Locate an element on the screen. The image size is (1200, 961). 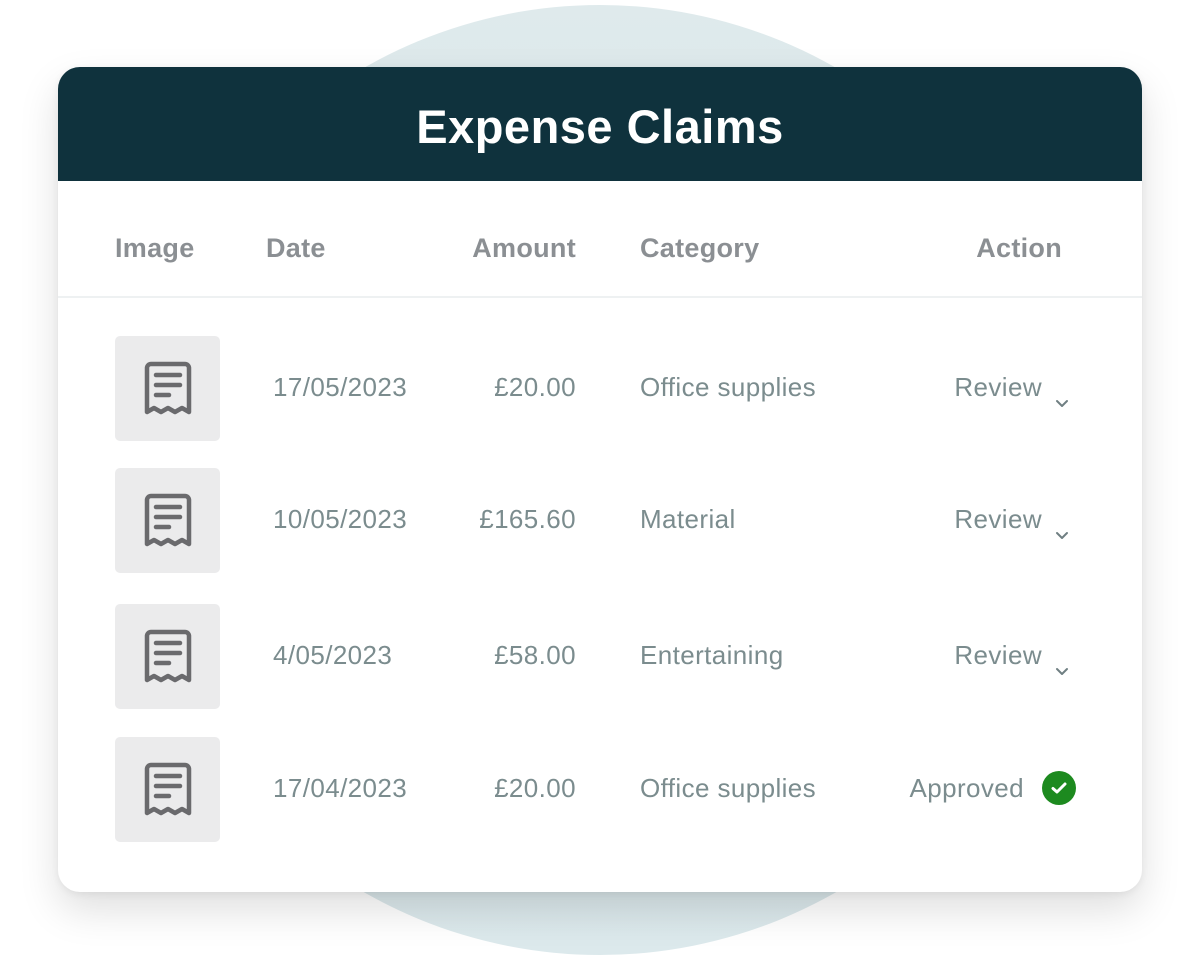
column-header-date: Date is located at coordinates (296, 248).